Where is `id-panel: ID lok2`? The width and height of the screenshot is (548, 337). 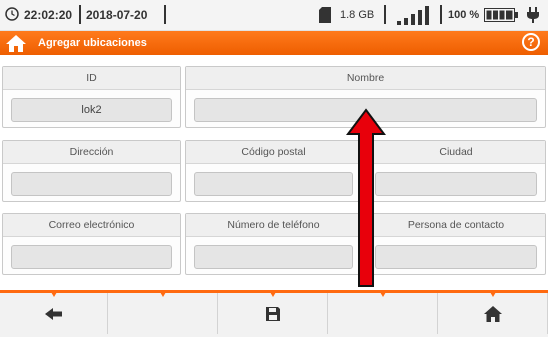 id-panel: ID lok2 is located at coordinates (91, 97).